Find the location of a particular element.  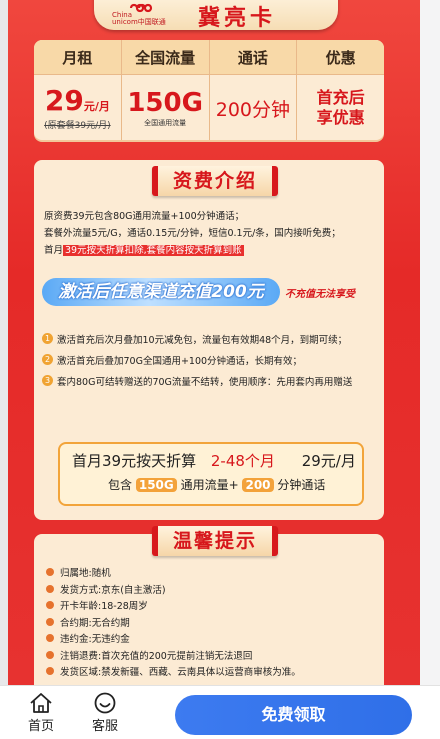

deal-monthly-price: 29元/月 is located at coordinates (328, 461).